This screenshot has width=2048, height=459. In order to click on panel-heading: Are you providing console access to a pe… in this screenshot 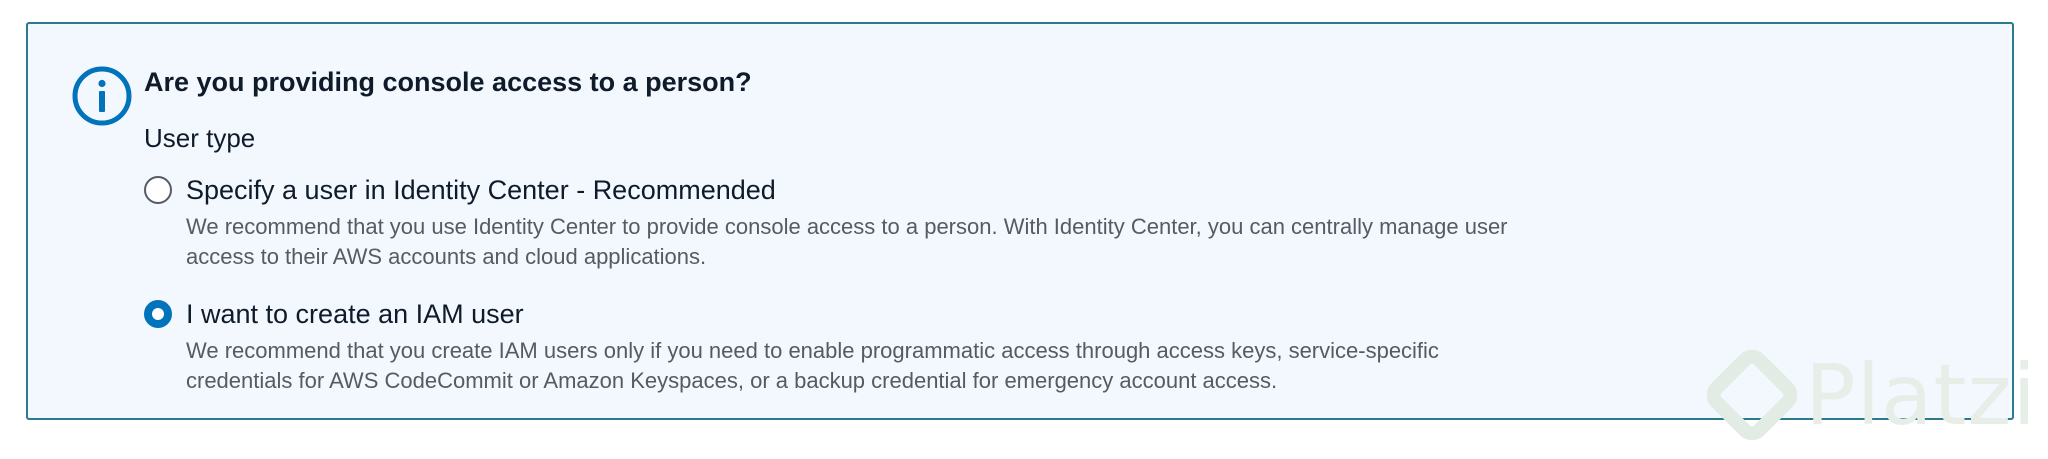, I will do `click(448, 82)`.